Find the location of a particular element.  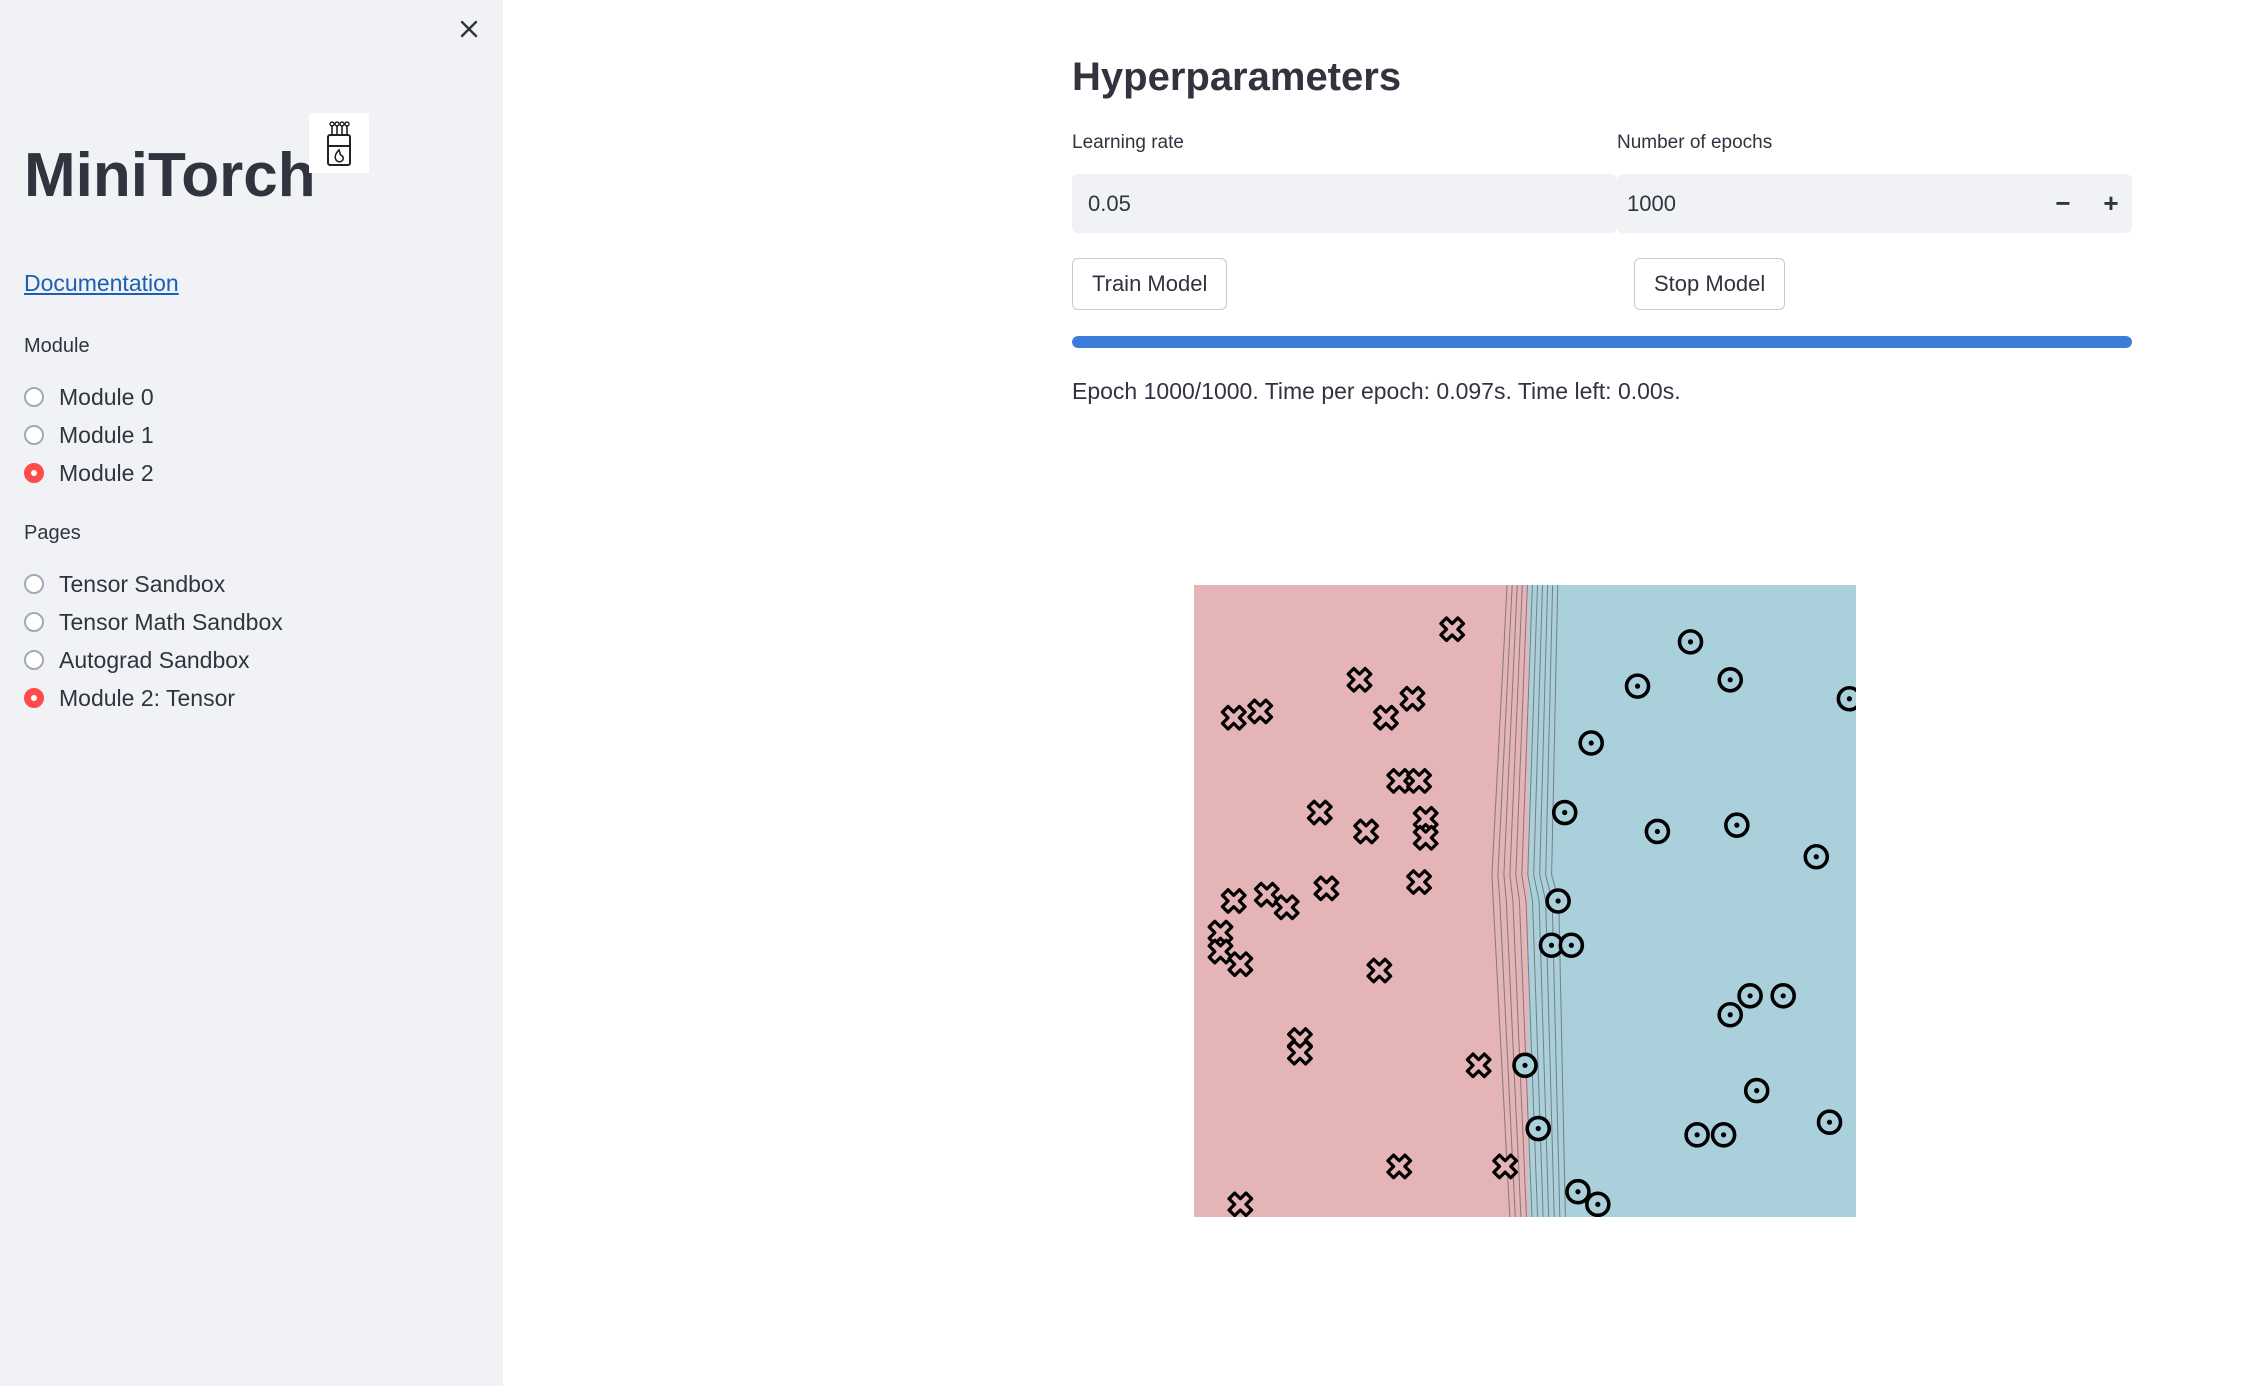

radio-page-autograd-sandbox: Autograd Sandbox is located at coordinates (153, 660).